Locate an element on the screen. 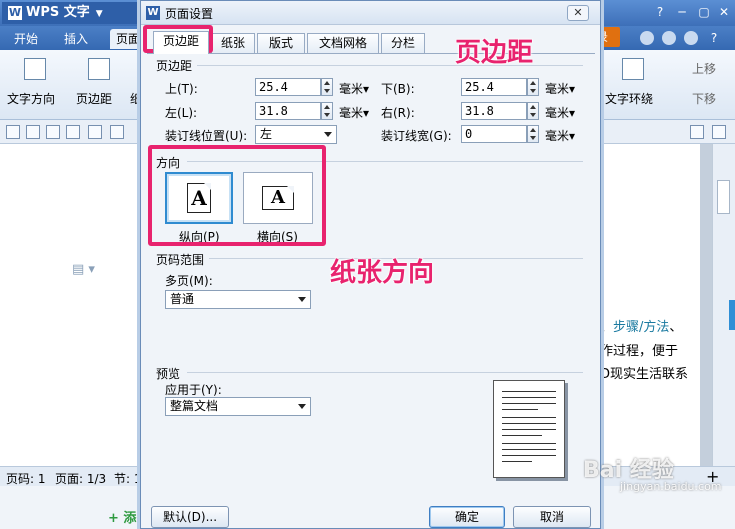  app-name: WPS 文字 is located at coordinates (58, 12).